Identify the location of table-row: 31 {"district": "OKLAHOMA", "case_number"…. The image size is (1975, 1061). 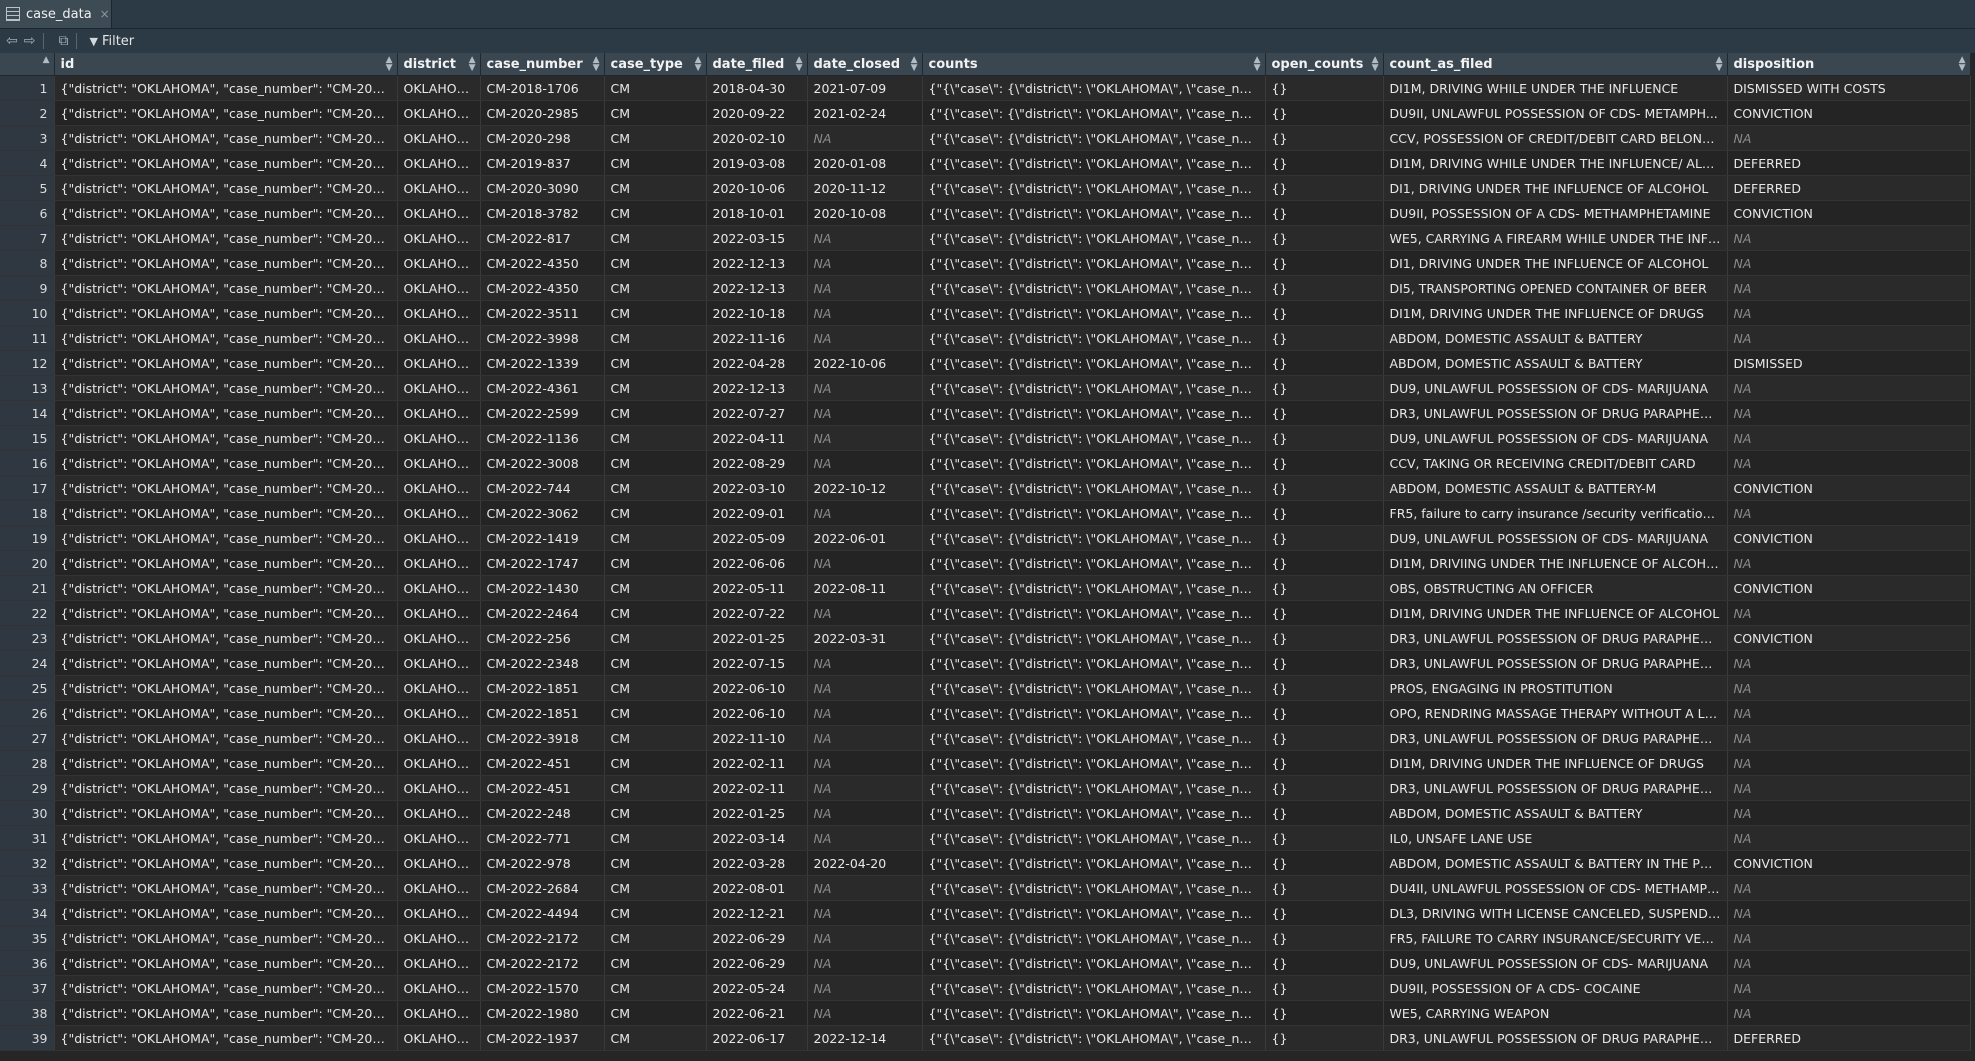
(985, 838).